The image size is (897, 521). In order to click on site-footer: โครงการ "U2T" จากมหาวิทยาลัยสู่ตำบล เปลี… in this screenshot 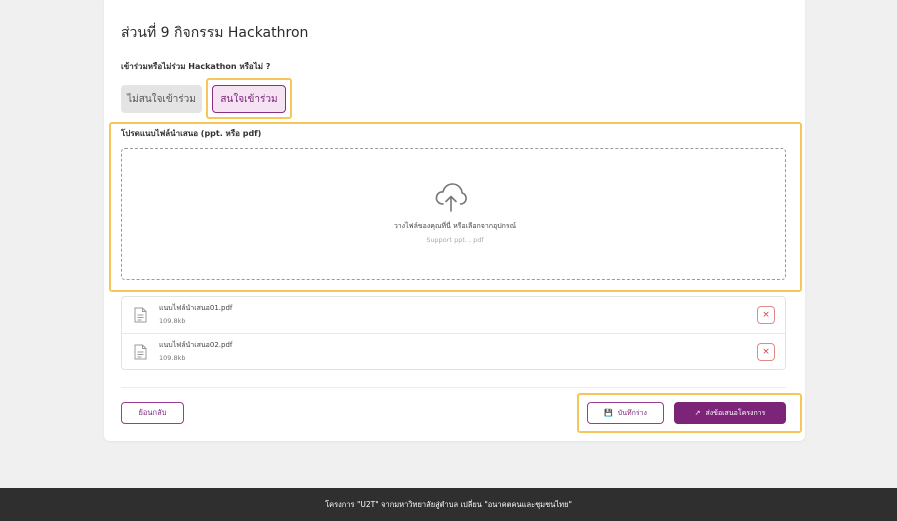, I will do `click(448, 504)`.